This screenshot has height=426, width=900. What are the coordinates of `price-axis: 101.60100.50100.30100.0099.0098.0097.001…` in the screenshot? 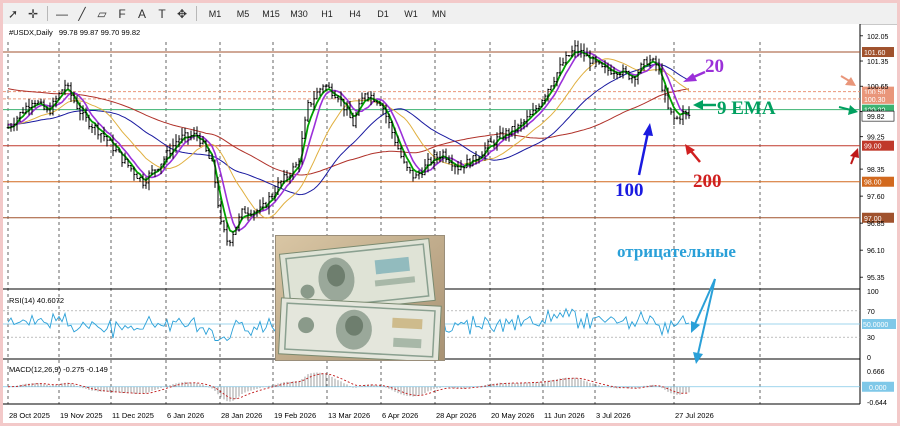 It's located at (877, 158).